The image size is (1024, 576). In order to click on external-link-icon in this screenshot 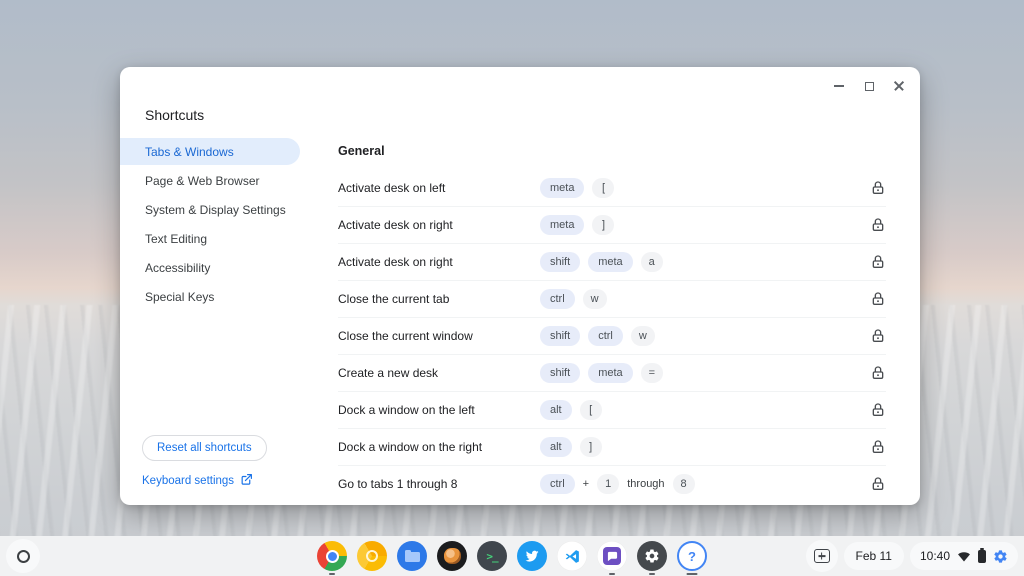, I will do `click(246, 481)`.